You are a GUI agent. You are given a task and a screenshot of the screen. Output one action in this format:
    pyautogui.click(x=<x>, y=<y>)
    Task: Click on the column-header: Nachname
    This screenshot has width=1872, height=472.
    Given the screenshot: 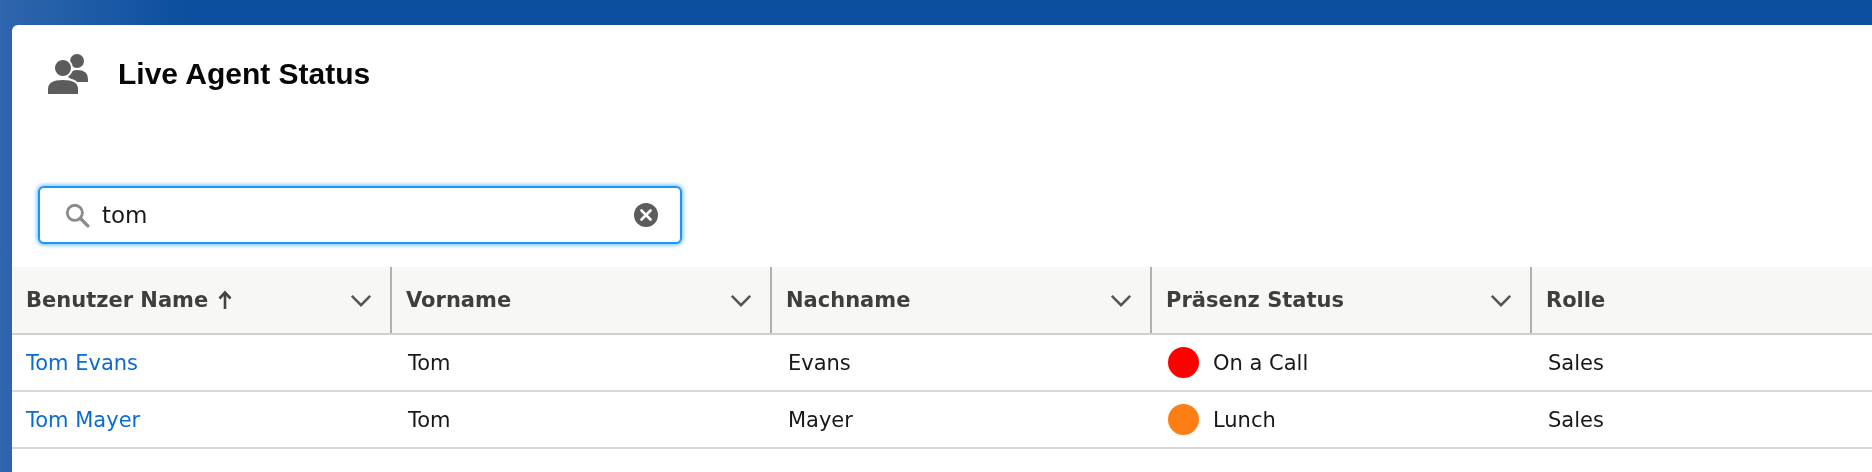 What is the action you would take?
    pyautogui.click(x=962, y=300)
    